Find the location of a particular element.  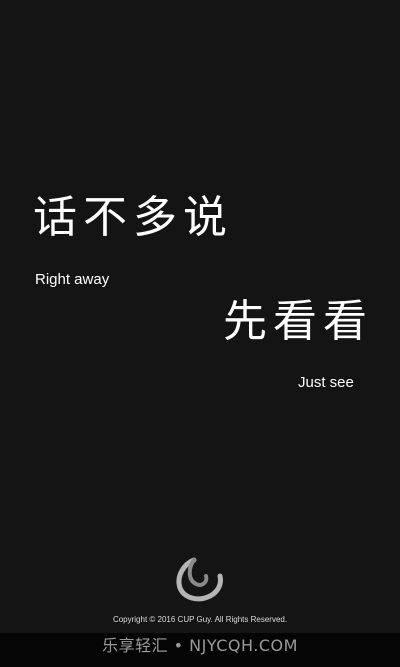

headline-primary: 话不多说 is located at coordinates (133, 217).